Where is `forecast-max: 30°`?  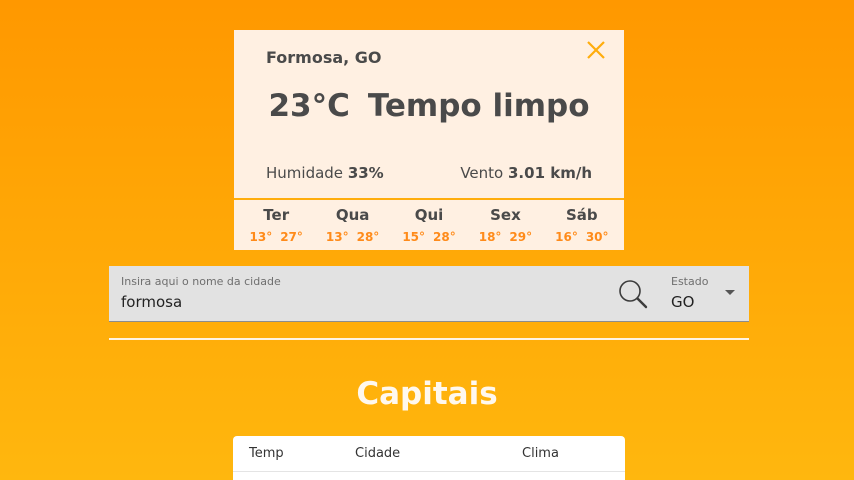
forecast-max: 30° is located at coordinates (597, 237).